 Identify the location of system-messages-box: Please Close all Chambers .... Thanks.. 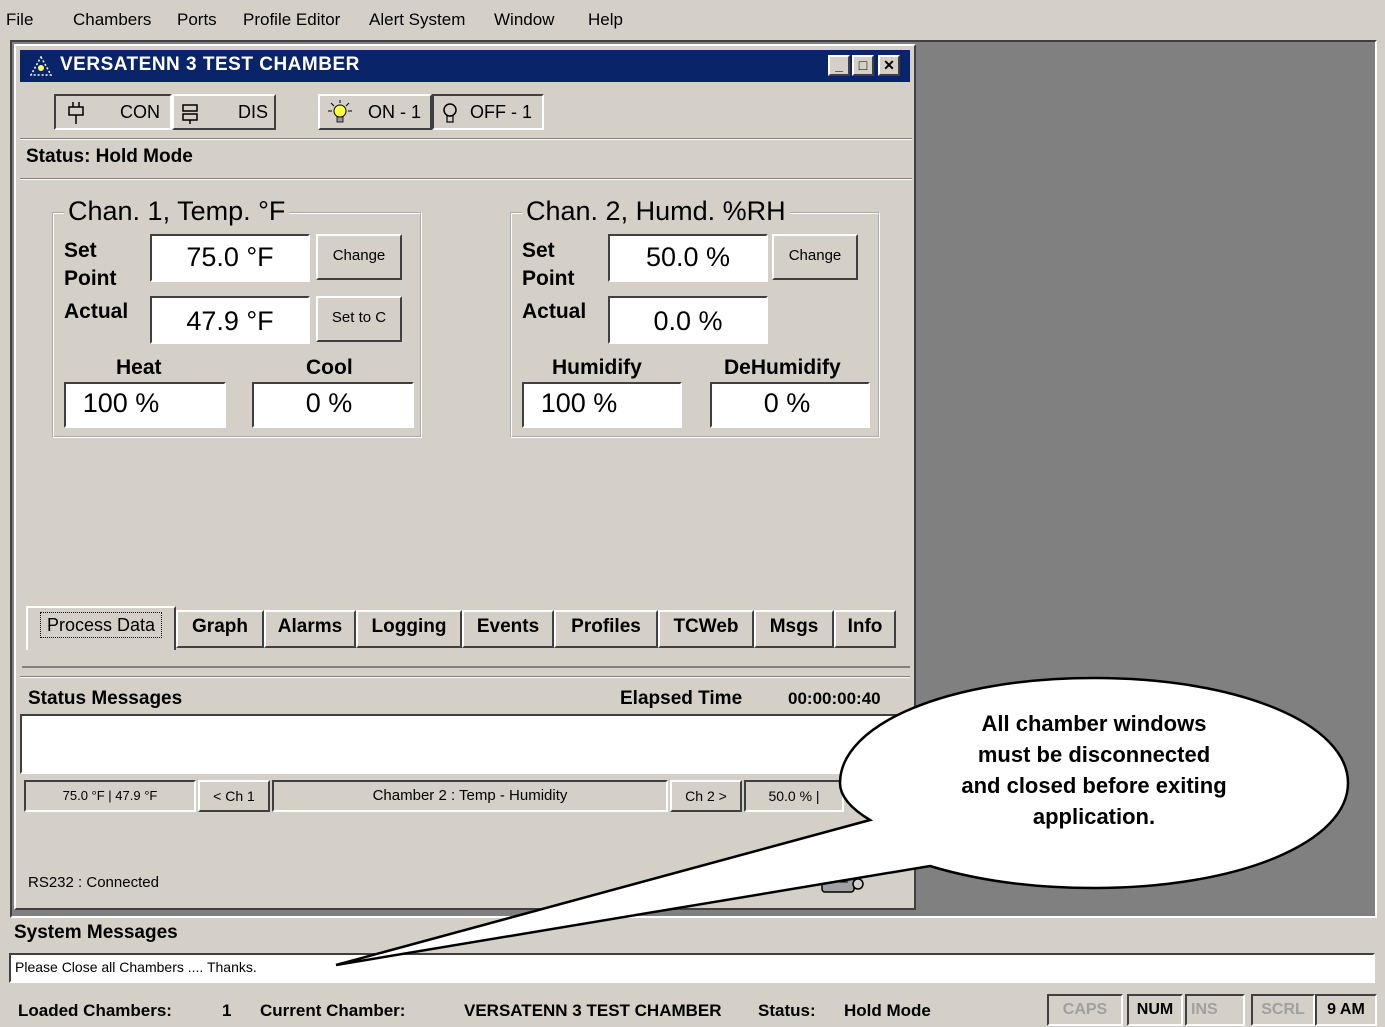
(692, 968).